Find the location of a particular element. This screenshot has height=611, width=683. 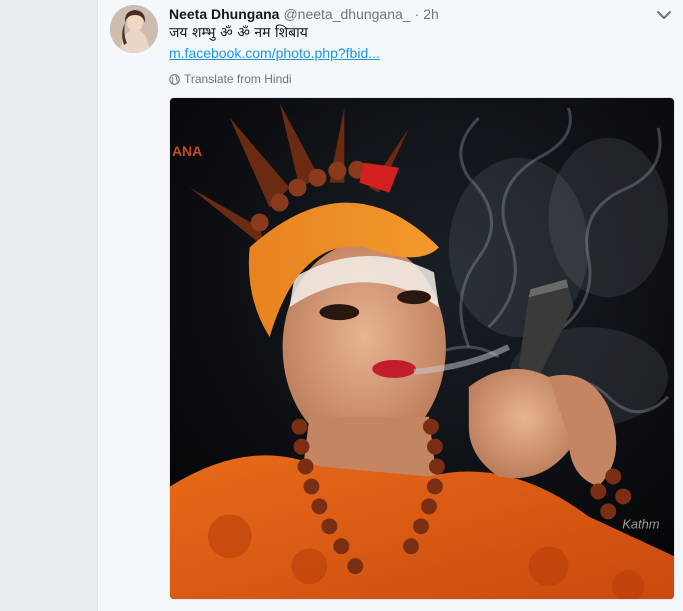

chevron-down-icon is located at coordinates (664, 14).